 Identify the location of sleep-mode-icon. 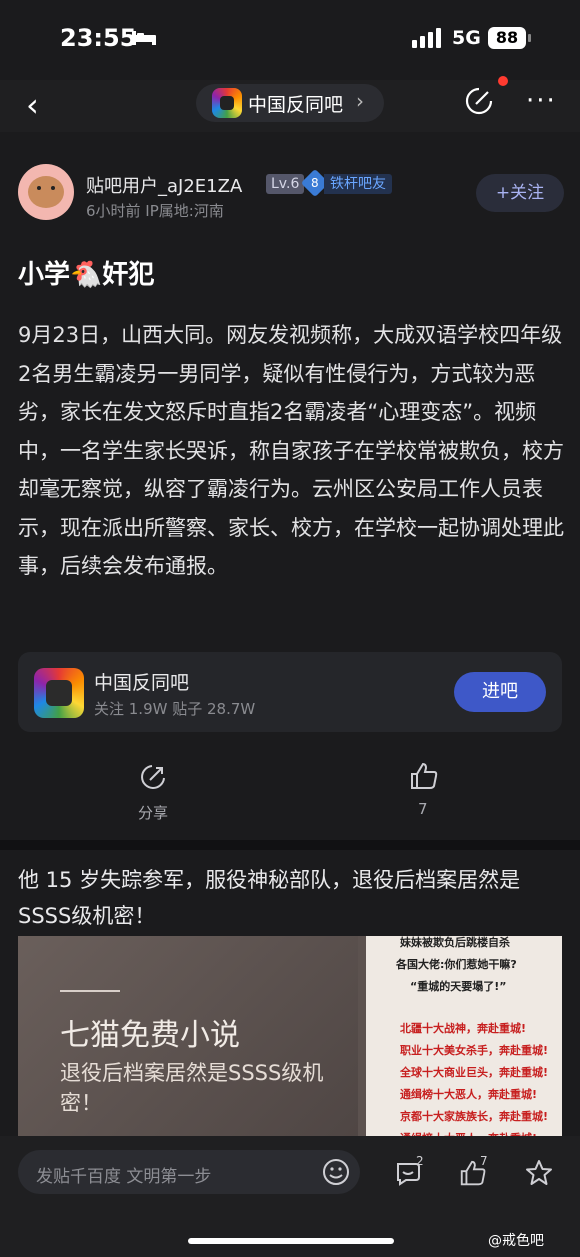
(144, 38).